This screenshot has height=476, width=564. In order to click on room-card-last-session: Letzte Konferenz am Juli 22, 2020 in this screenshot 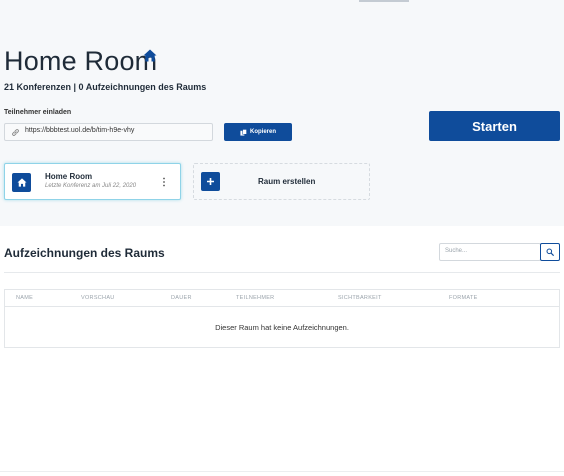, I will do `click(91, 186)`.